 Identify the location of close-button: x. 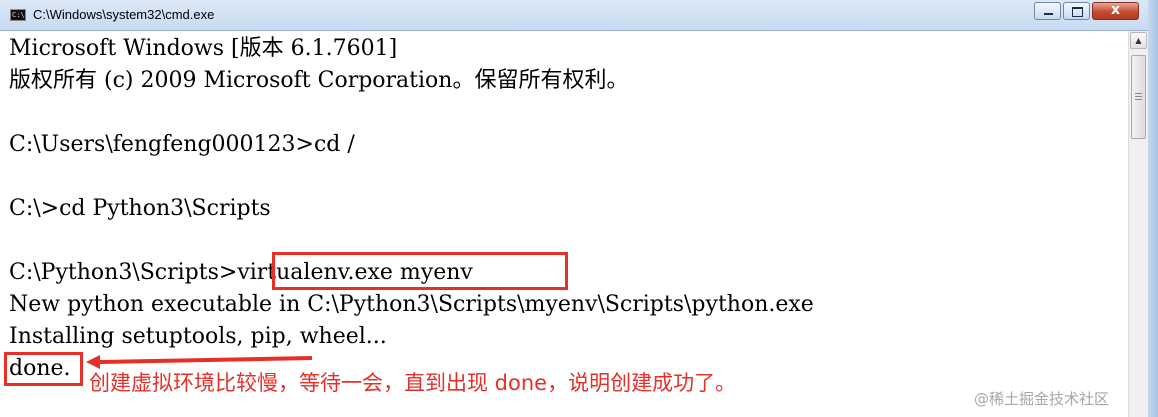
(1115, 11).